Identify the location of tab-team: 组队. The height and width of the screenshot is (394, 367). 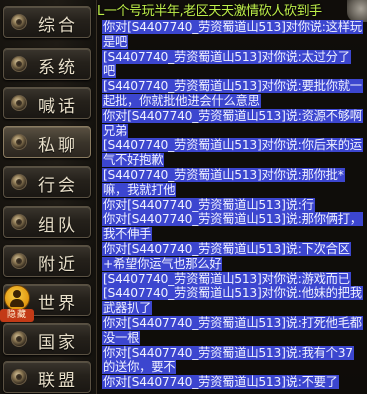
(47, 222).